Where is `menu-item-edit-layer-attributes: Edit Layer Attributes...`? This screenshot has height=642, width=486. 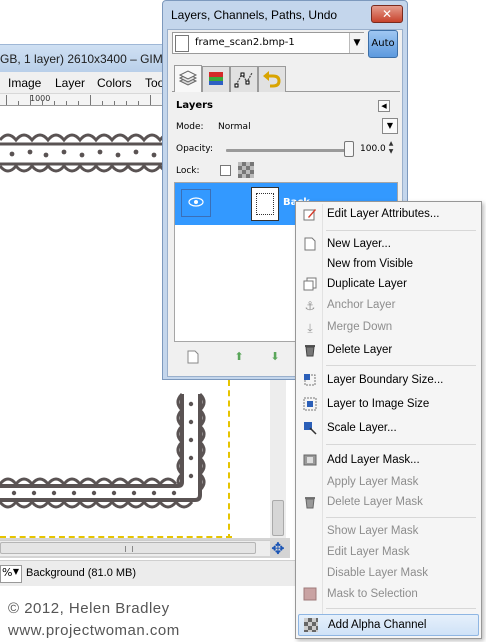 menu-item-edit-layer-attributes: Edit Layer Attributes... is located at coordinates (388, 215).